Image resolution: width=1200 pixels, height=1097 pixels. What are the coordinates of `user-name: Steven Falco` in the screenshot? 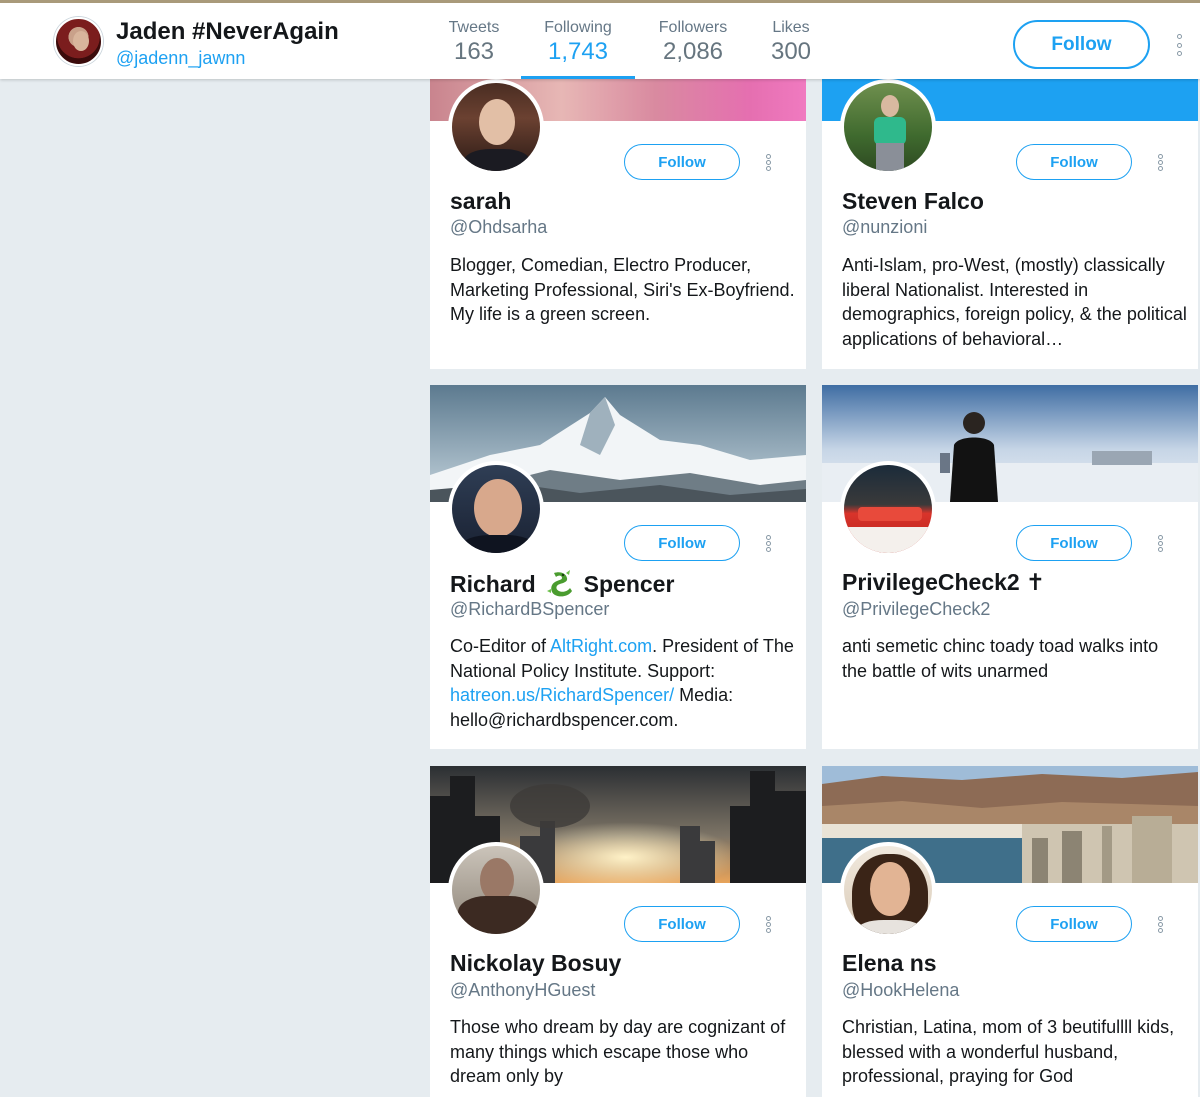 It's located at (913, 201).